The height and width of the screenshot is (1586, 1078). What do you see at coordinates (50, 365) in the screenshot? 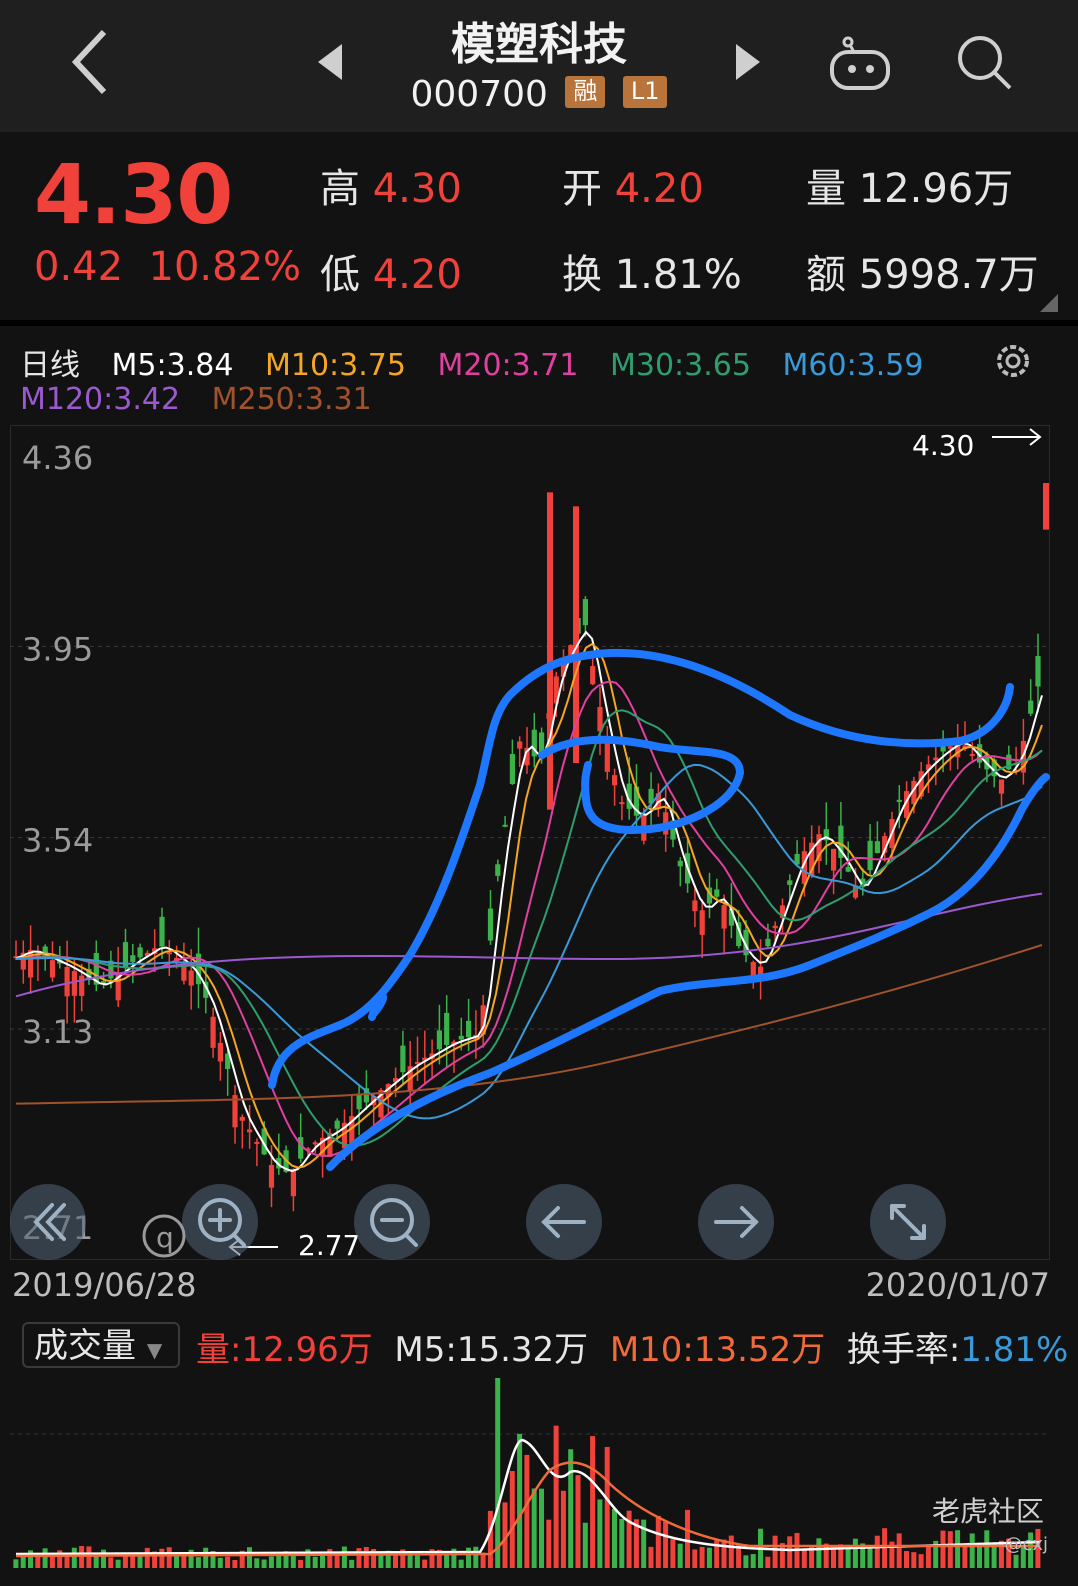
I see `period-label: 日线` at bounding box center [50, 365].